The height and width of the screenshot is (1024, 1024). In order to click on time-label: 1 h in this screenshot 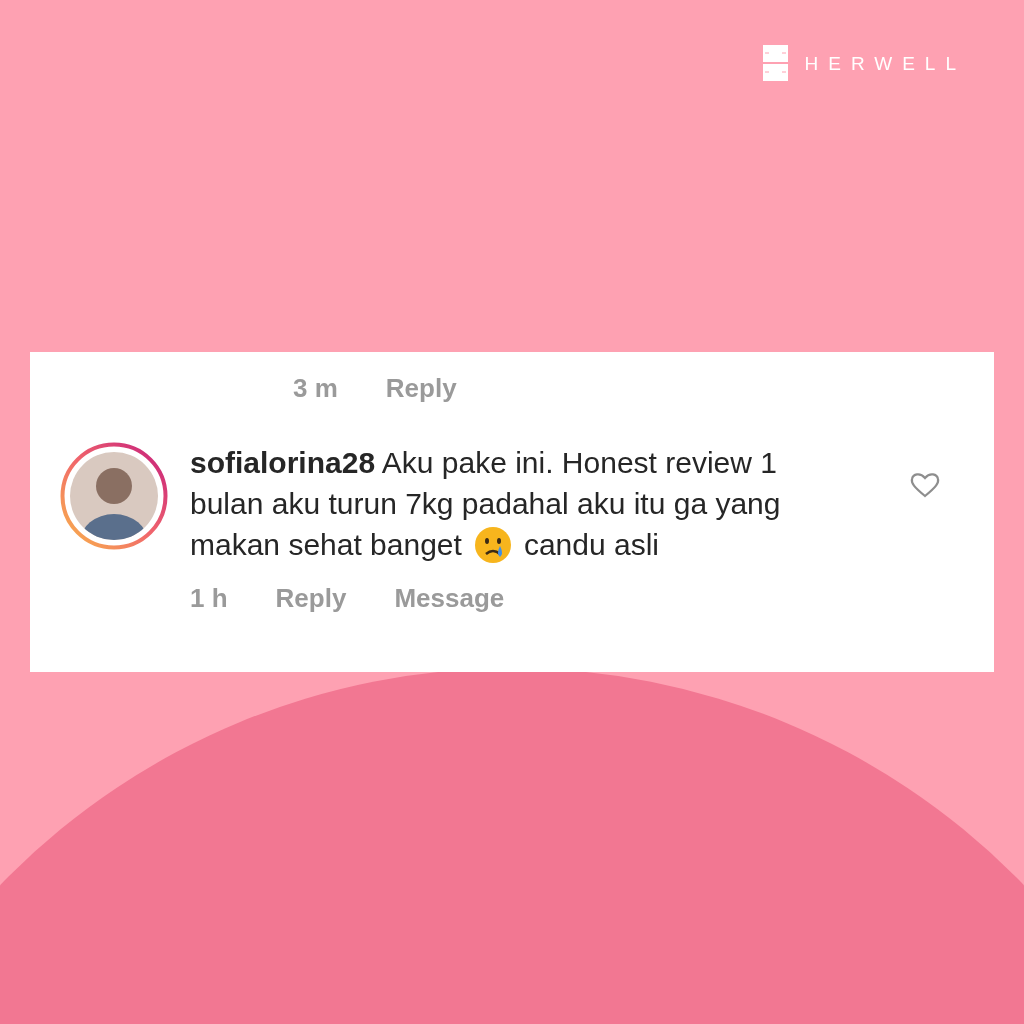, I will do `click(209, 598)`.